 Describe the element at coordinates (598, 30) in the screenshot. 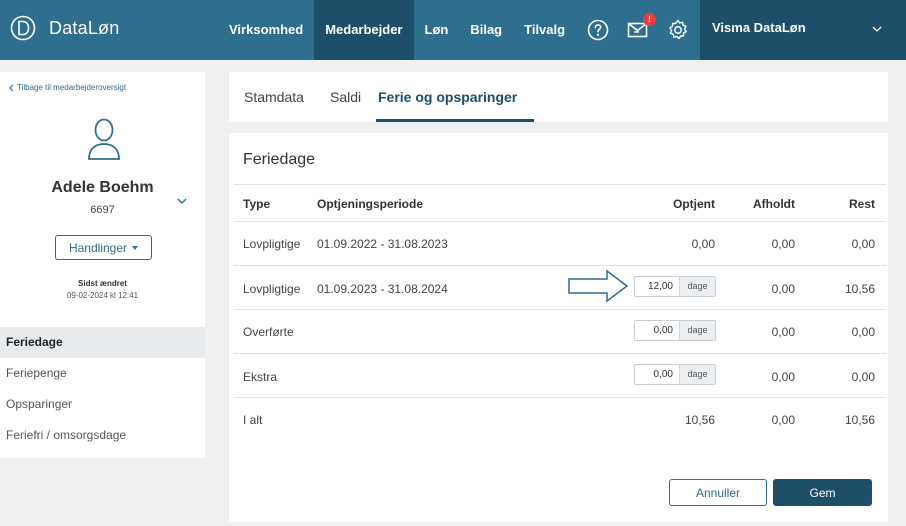

I see `help-icon` at that location.